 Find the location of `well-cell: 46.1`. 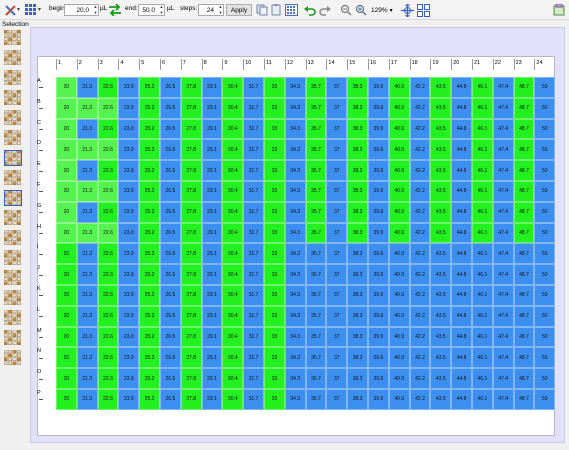

well-cell: 46.1 is located at coordinates (482, 274).